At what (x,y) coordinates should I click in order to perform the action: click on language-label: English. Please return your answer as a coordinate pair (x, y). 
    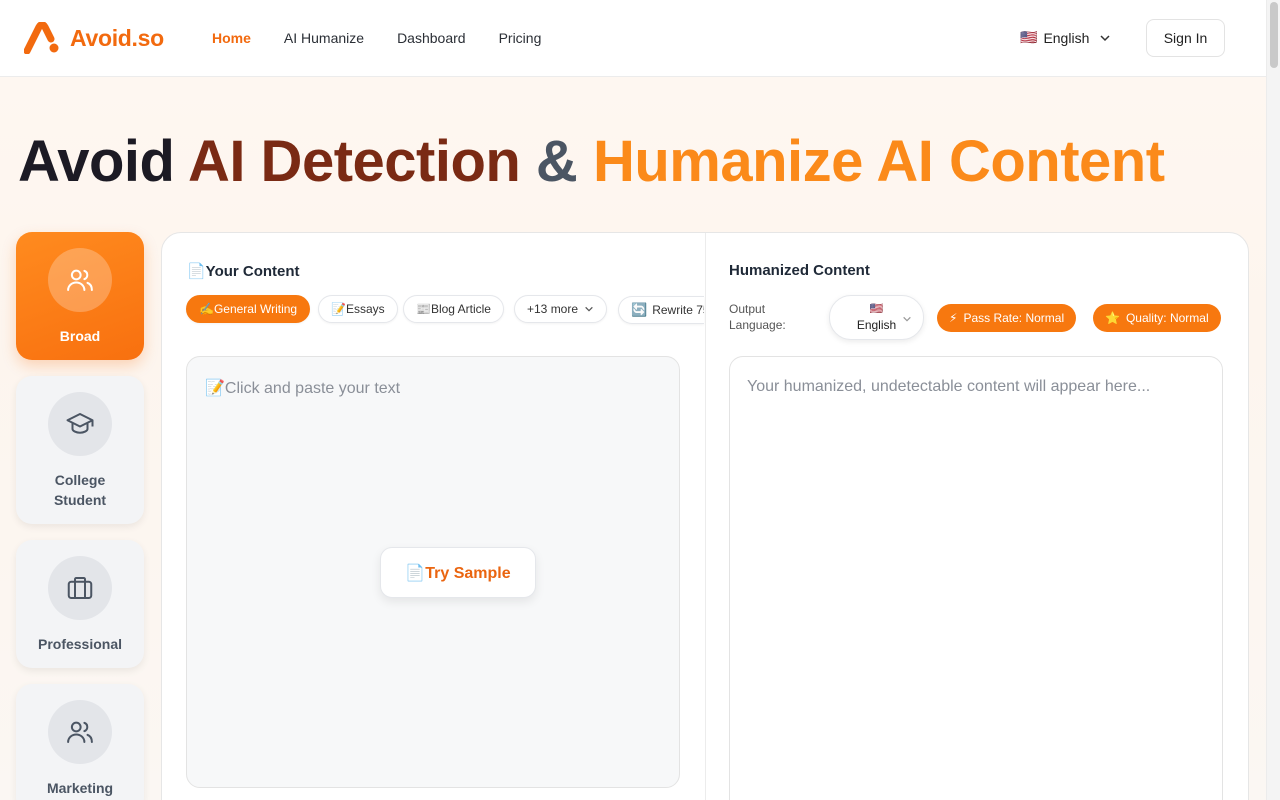
    Looking at the image, I should click on (1066, 37).